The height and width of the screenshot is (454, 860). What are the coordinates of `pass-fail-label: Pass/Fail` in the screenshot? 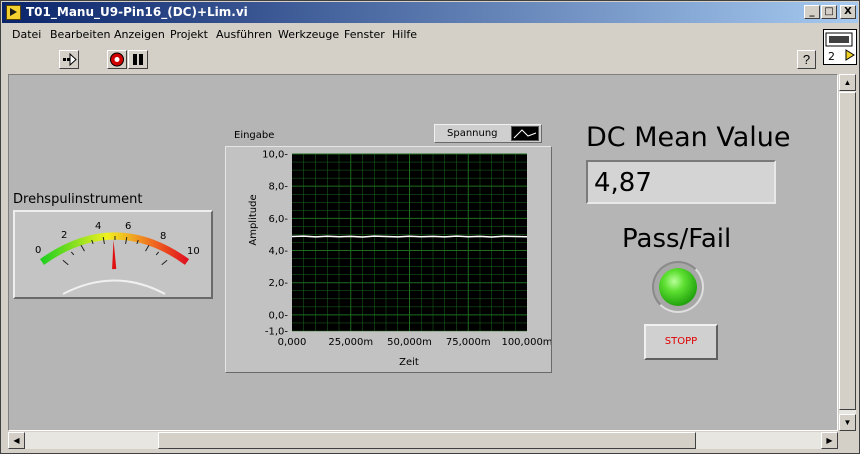 It's located at (677, 239).